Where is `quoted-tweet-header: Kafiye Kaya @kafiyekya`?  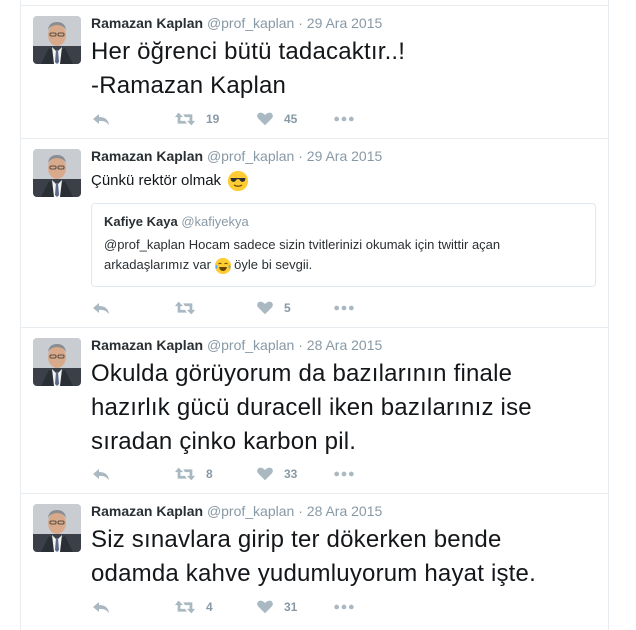
quoted-tweet-header: Kafiye Kaya @kafiyekya is located at coordinates (343, 221).